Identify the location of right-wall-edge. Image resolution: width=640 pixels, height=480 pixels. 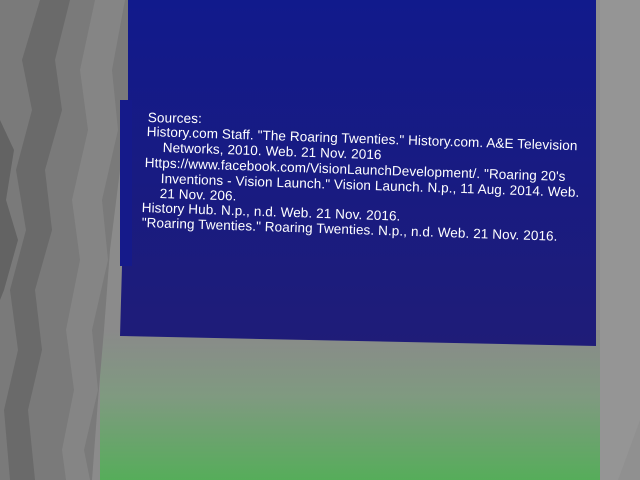
(620, 240).